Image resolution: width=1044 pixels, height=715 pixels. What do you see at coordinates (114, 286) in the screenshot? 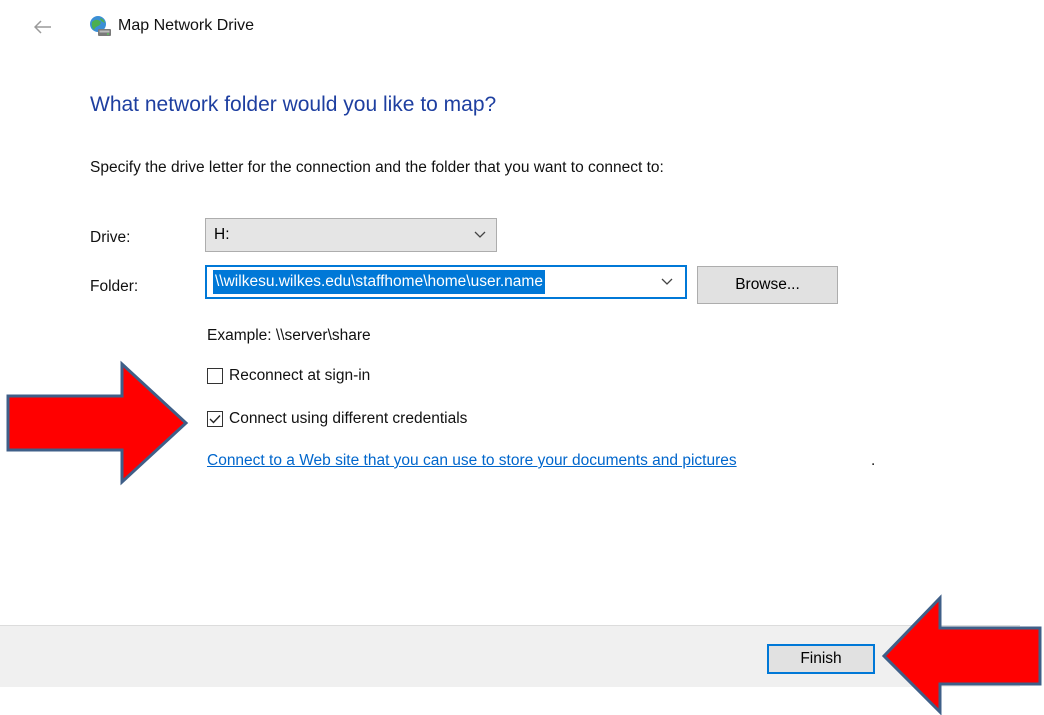
I see `folder-label: Folder:` at bounding box center [114, 286].